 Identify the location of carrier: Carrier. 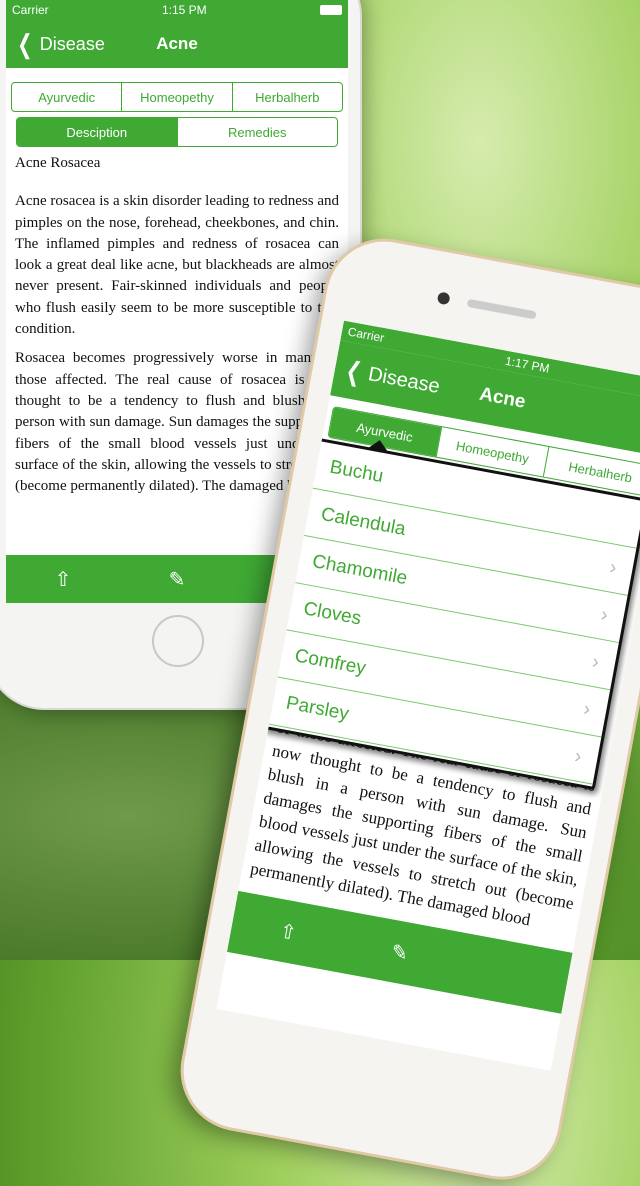
(30, 10).